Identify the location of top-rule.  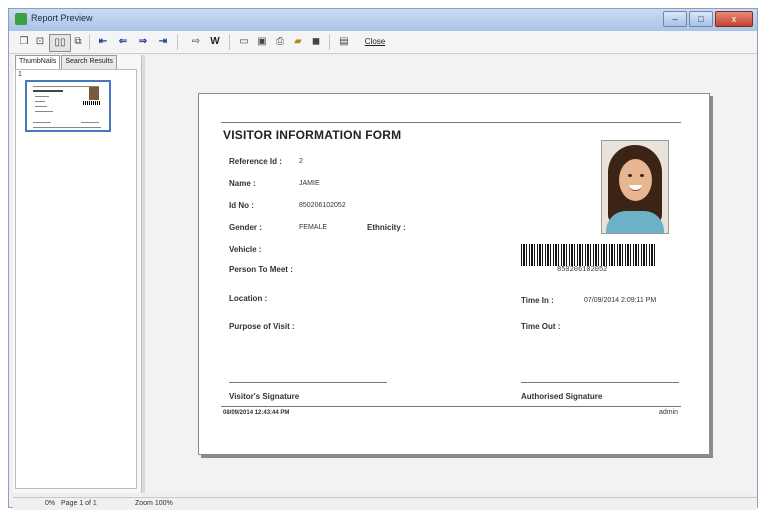
(451, 122).